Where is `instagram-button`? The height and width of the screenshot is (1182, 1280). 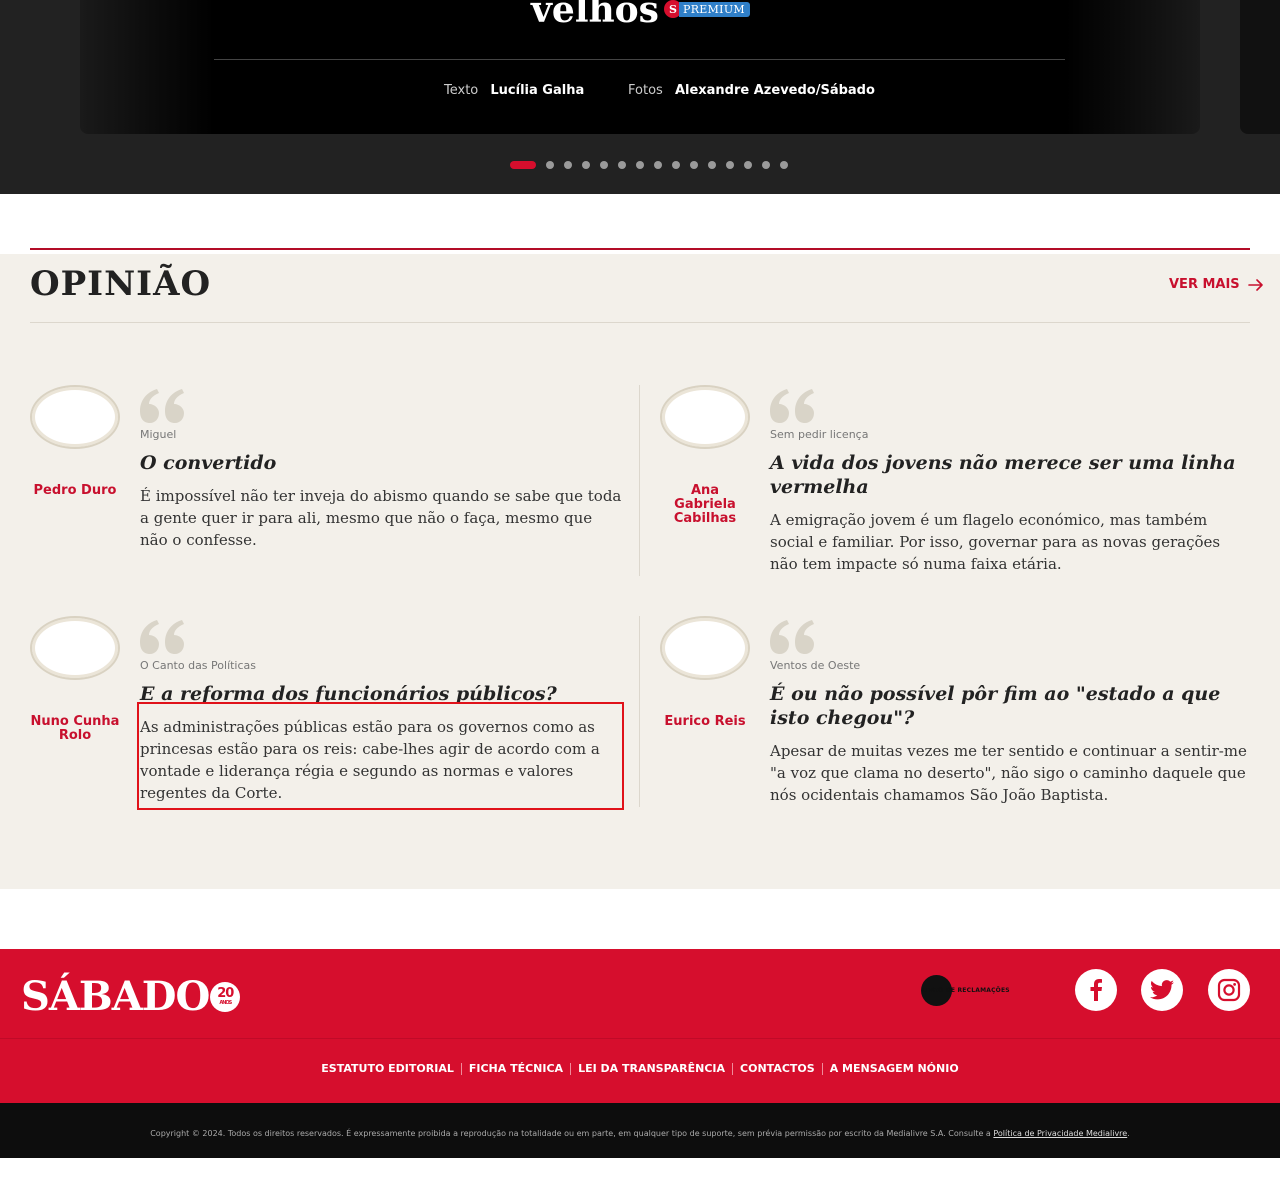
instagram-button is located at coordinates (1229, 990).